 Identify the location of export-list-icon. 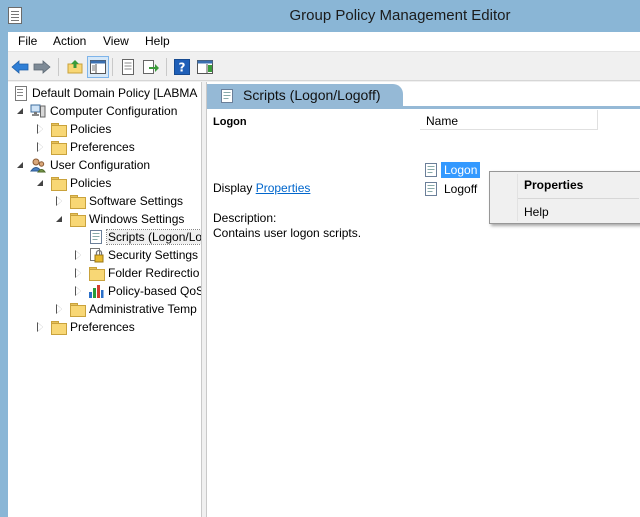
(151, 67).